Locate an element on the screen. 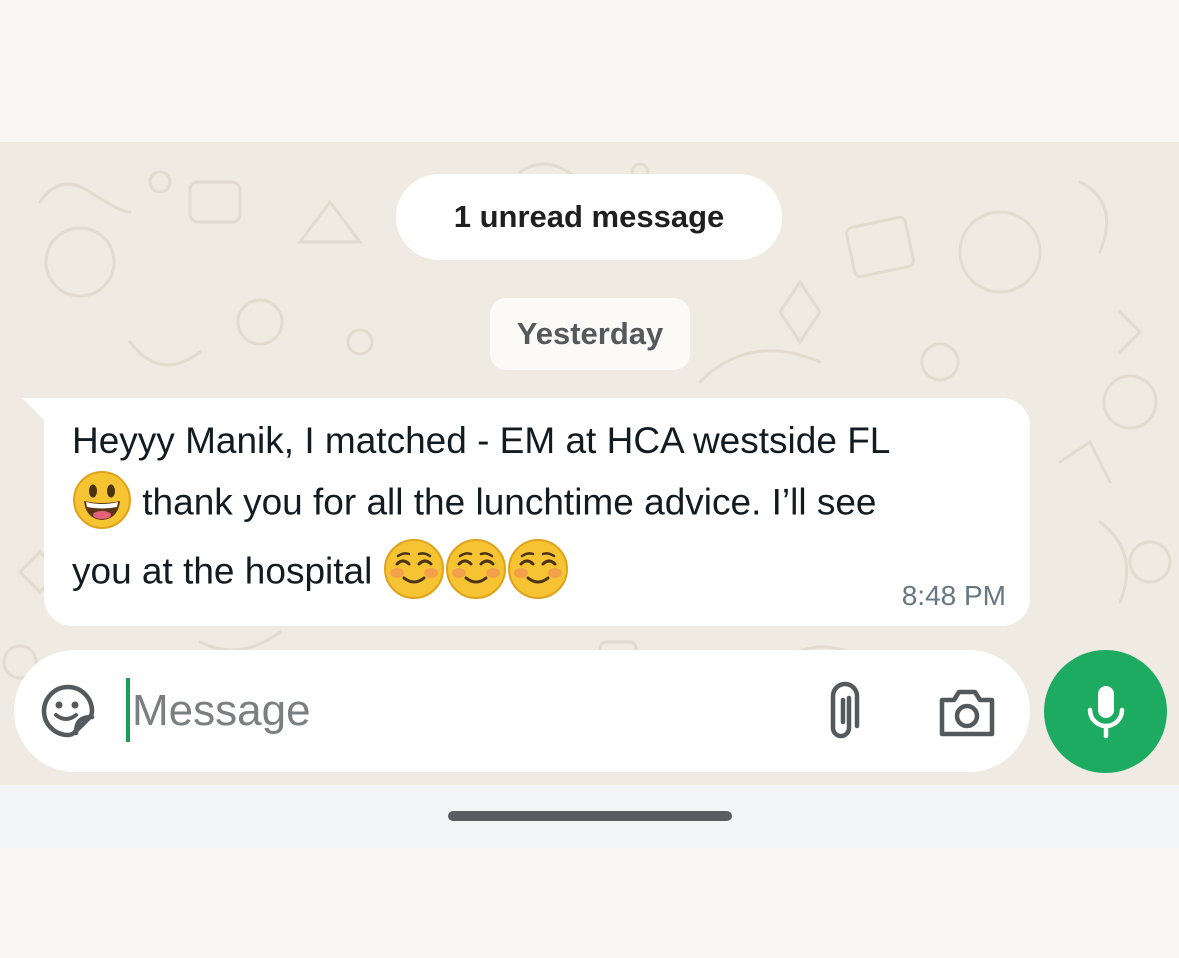  message-composer is located at coordinates (522, 711).